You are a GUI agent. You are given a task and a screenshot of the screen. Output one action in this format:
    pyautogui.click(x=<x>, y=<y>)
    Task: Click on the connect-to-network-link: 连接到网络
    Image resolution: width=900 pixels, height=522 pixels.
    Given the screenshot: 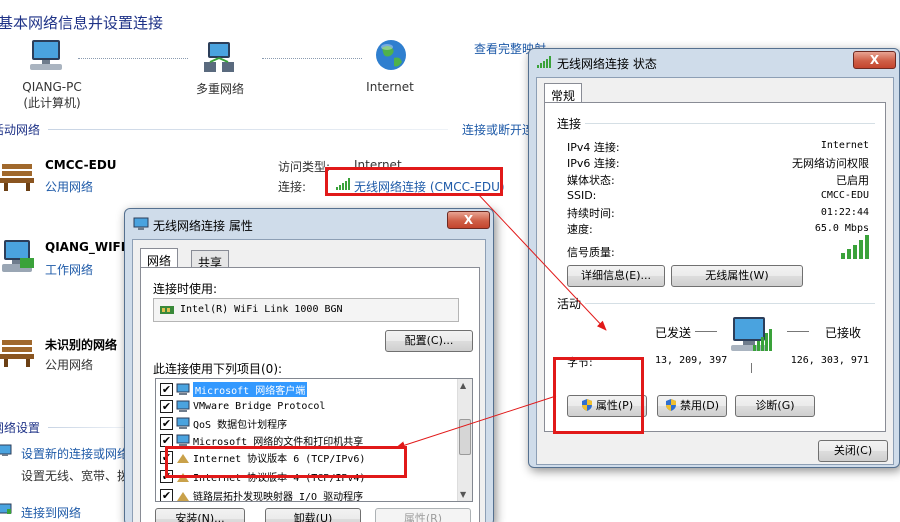 What is the action you would take?
    pyautogui.click(x=51, y=512)
    